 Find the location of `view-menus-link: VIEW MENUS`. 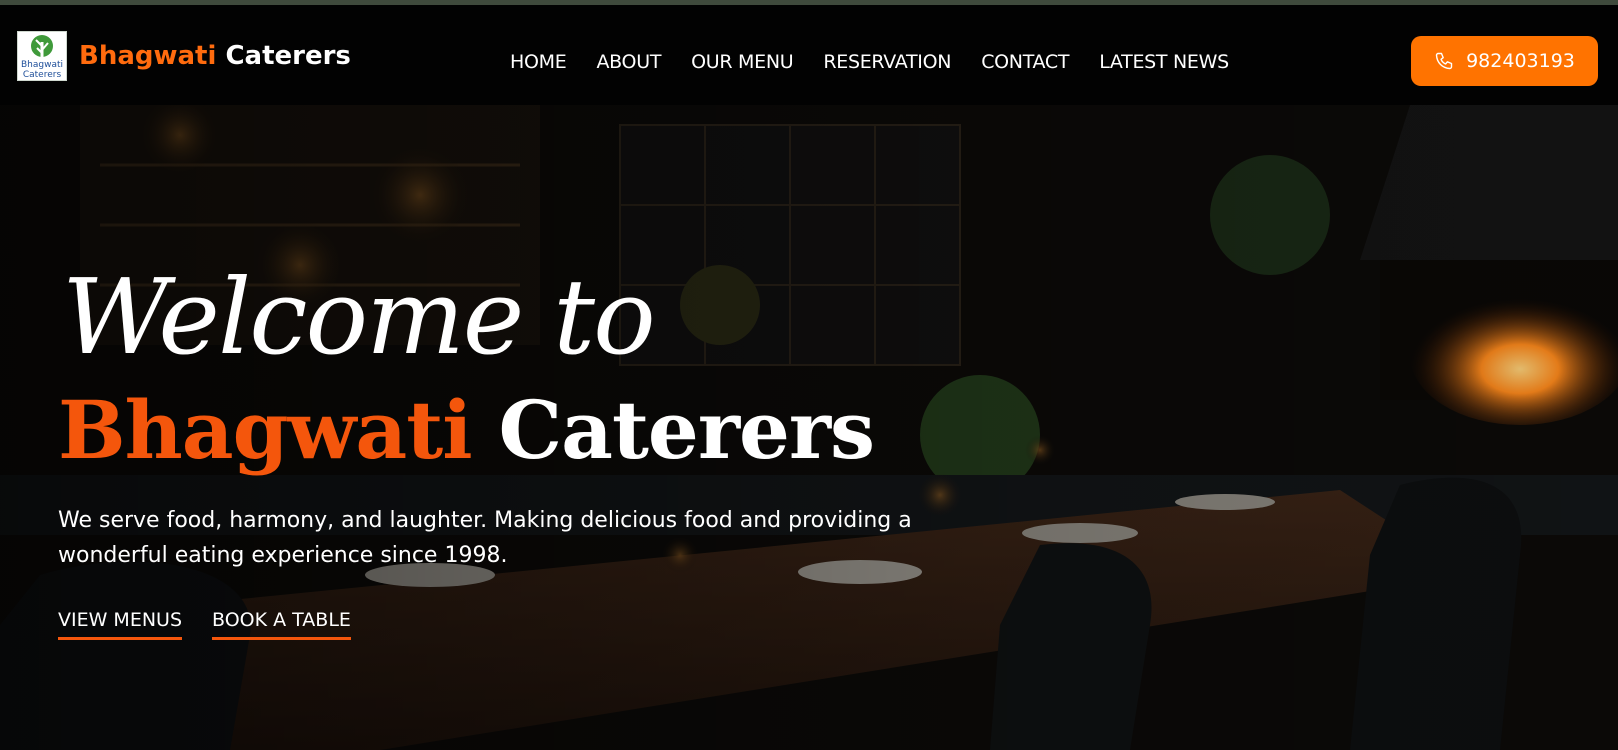

view-menus-link: VIEW MENUS is located at coordinates (120, 622).